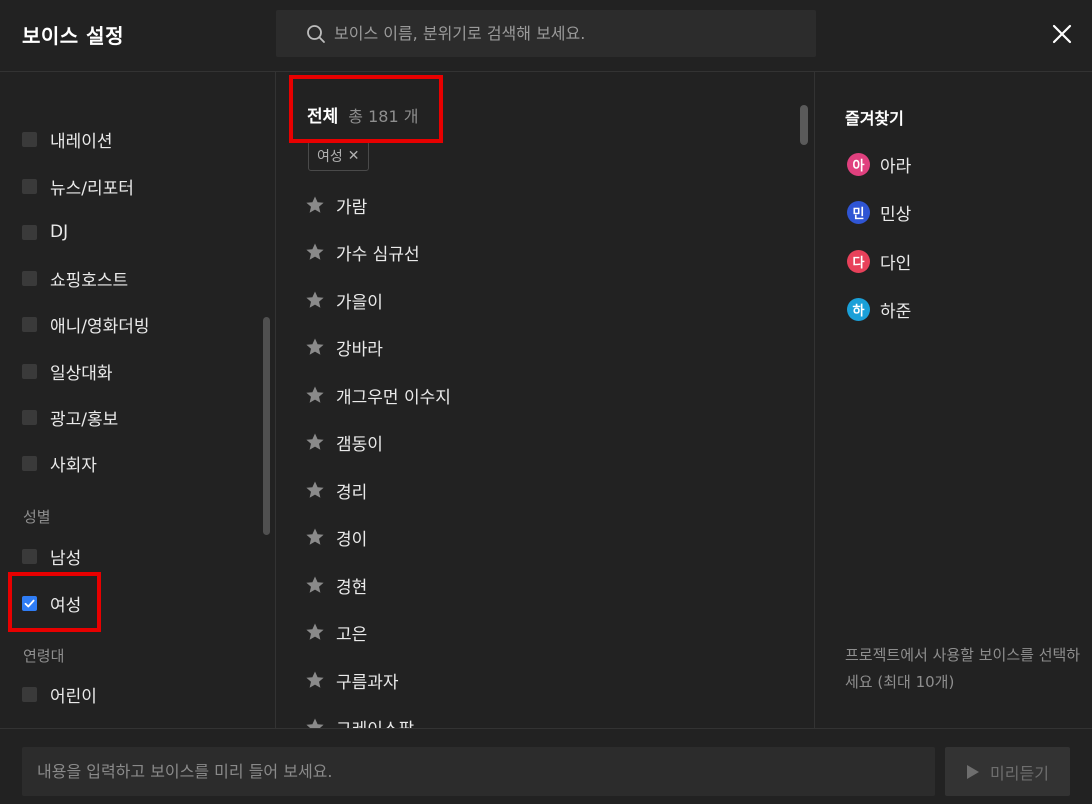 The height and width of the screenshot is (804, 1092). I want to click on voice-list-header: 전체 총 181 개, so click(362, 114).